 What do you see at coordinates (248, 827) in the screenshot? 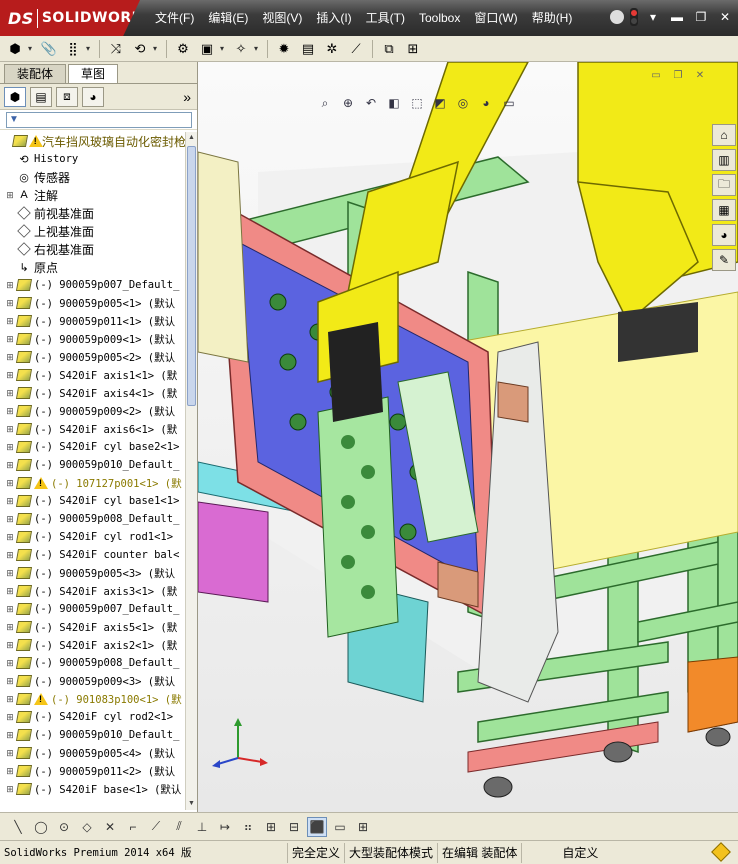
I see `snap-icon: ⠶` at bounding box center [248, 827].